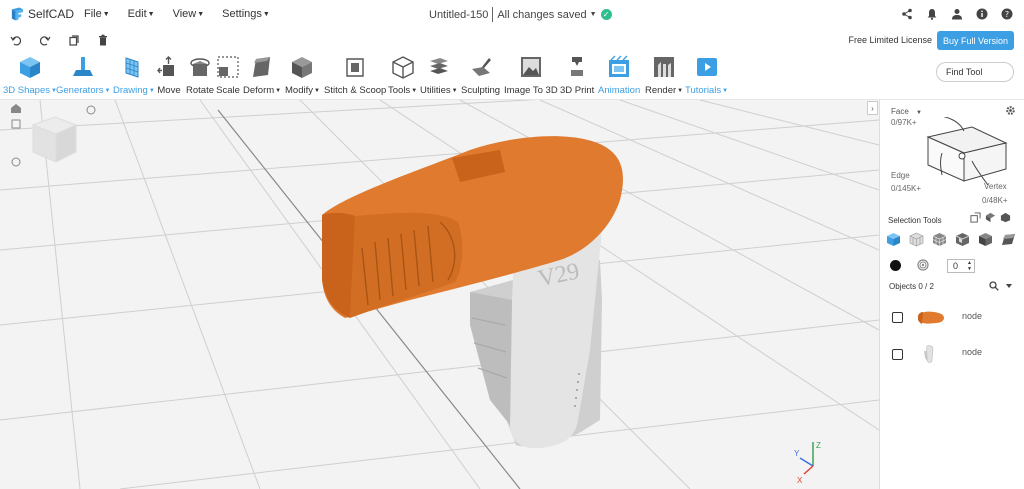 Image resolution: width=1024 pixels, height=489 pixels. Describe the element at coordinates (54, 139) in the screenshot. I see `view-cube` at that location.